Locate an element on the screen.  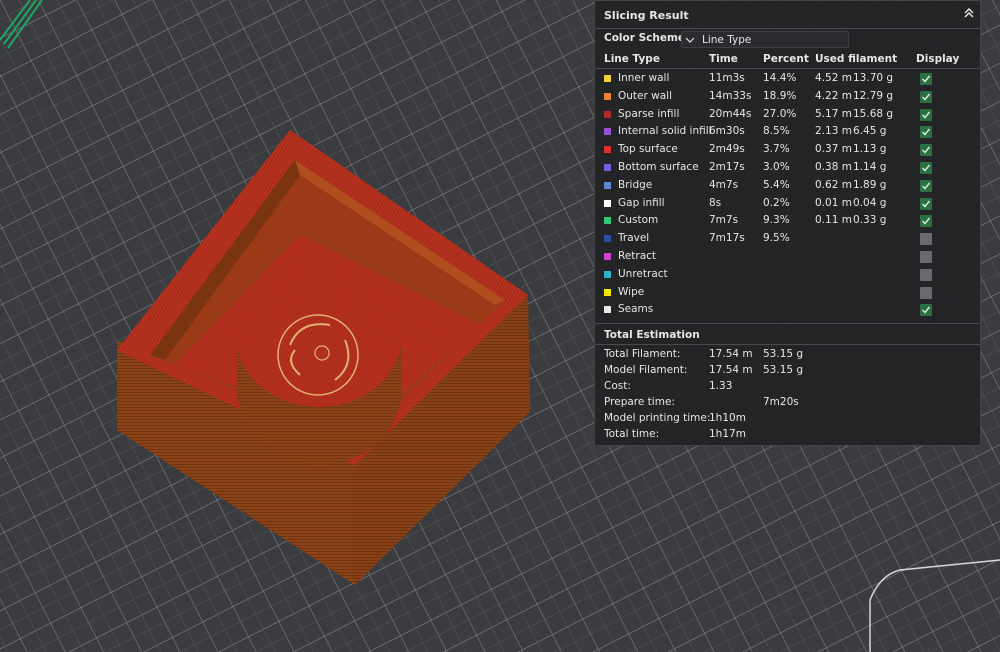
total-value: 1.33 is located at coordinates (721, 386).